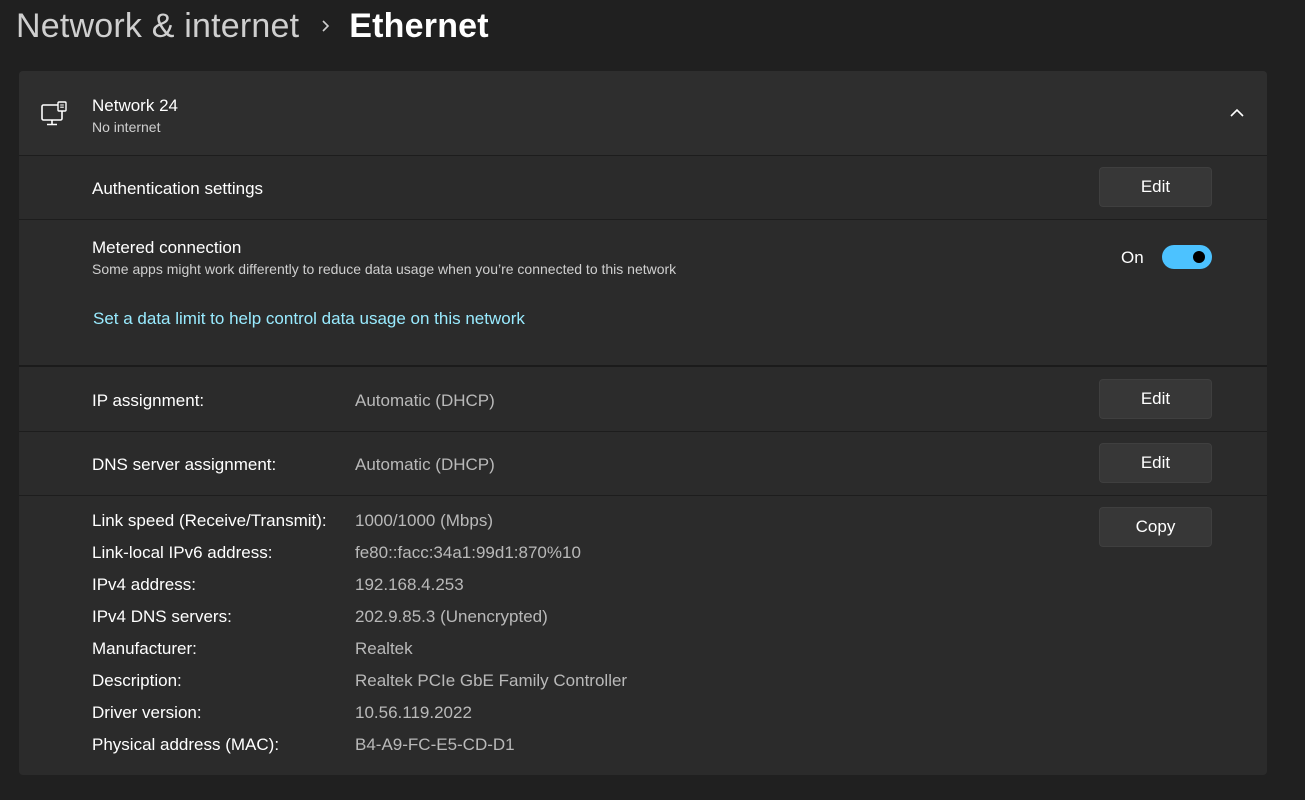 This screenshot has height=800, width=1305. I want to click on breadcrumb-parent: Network & internet, so click(157, 26).